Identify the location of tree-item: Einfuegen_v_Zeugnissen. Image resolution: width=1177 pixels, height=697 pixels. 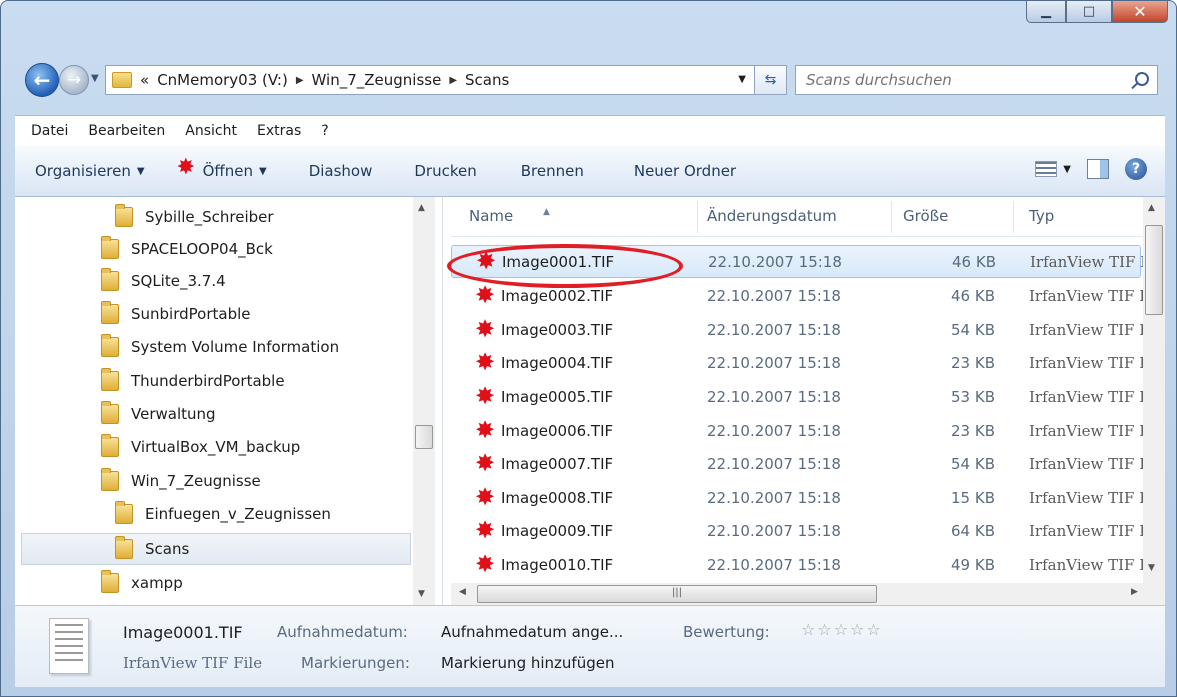
(223, 514).